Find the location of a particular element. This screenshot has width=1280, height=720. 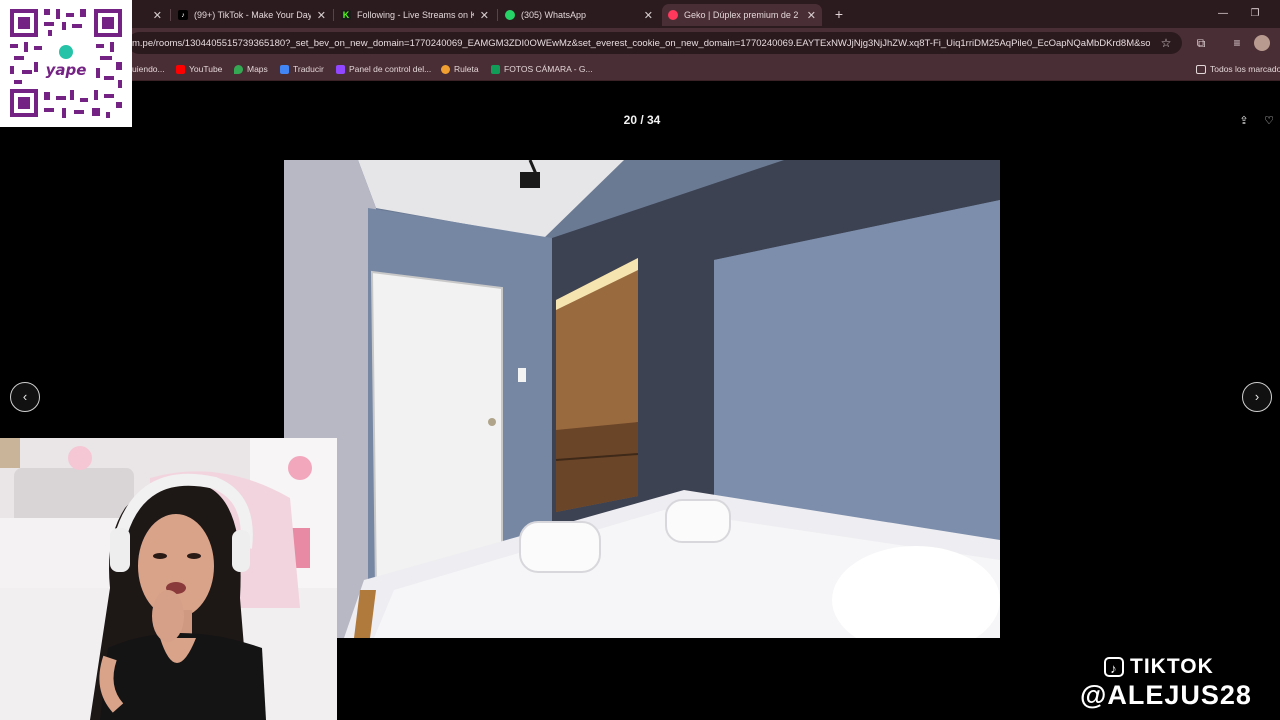

tiktok-watermark: ♪ TIKTOK is located at coordinates (1179, 667).